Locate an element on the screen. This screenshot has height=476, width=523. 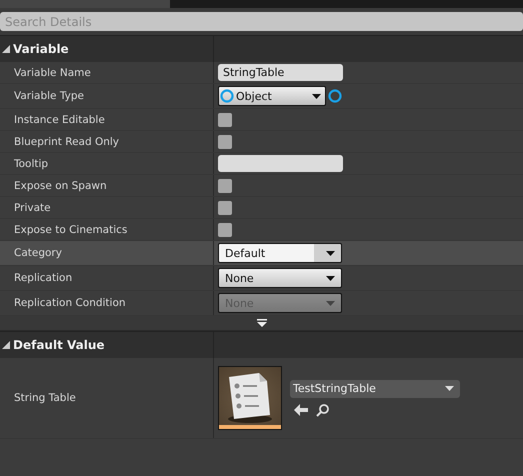
dropdown: None is located at coordinates (280, 278).